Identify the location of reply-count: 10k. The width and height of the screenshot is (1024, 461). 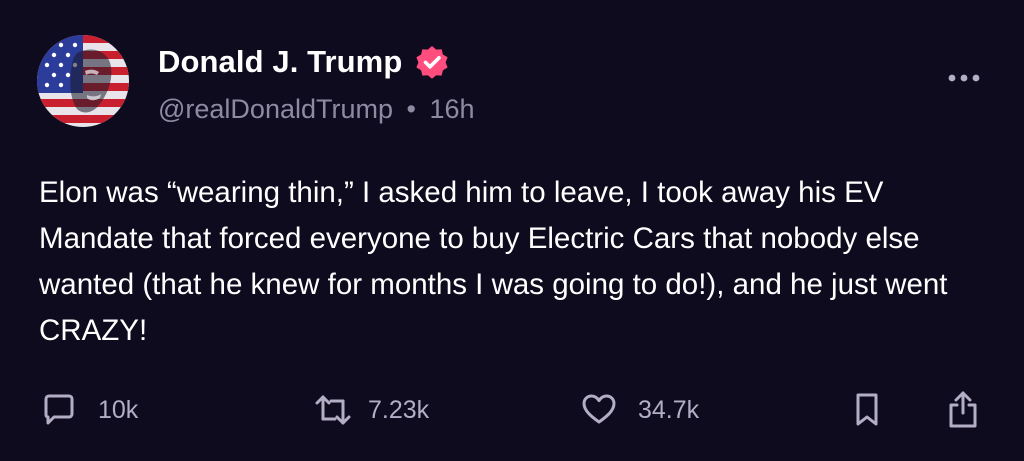
(118, 409).